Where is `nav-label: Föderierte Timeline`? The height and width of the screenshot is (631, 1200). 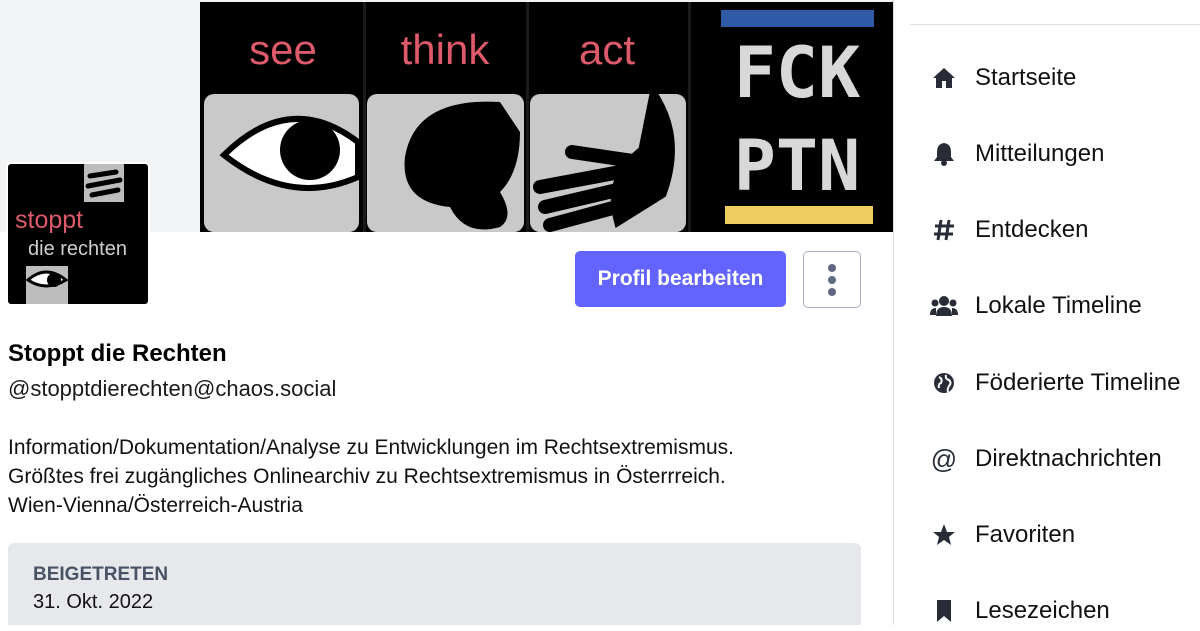
nav-label: Föderierte Timeline is located at coordinates (1078, 382).